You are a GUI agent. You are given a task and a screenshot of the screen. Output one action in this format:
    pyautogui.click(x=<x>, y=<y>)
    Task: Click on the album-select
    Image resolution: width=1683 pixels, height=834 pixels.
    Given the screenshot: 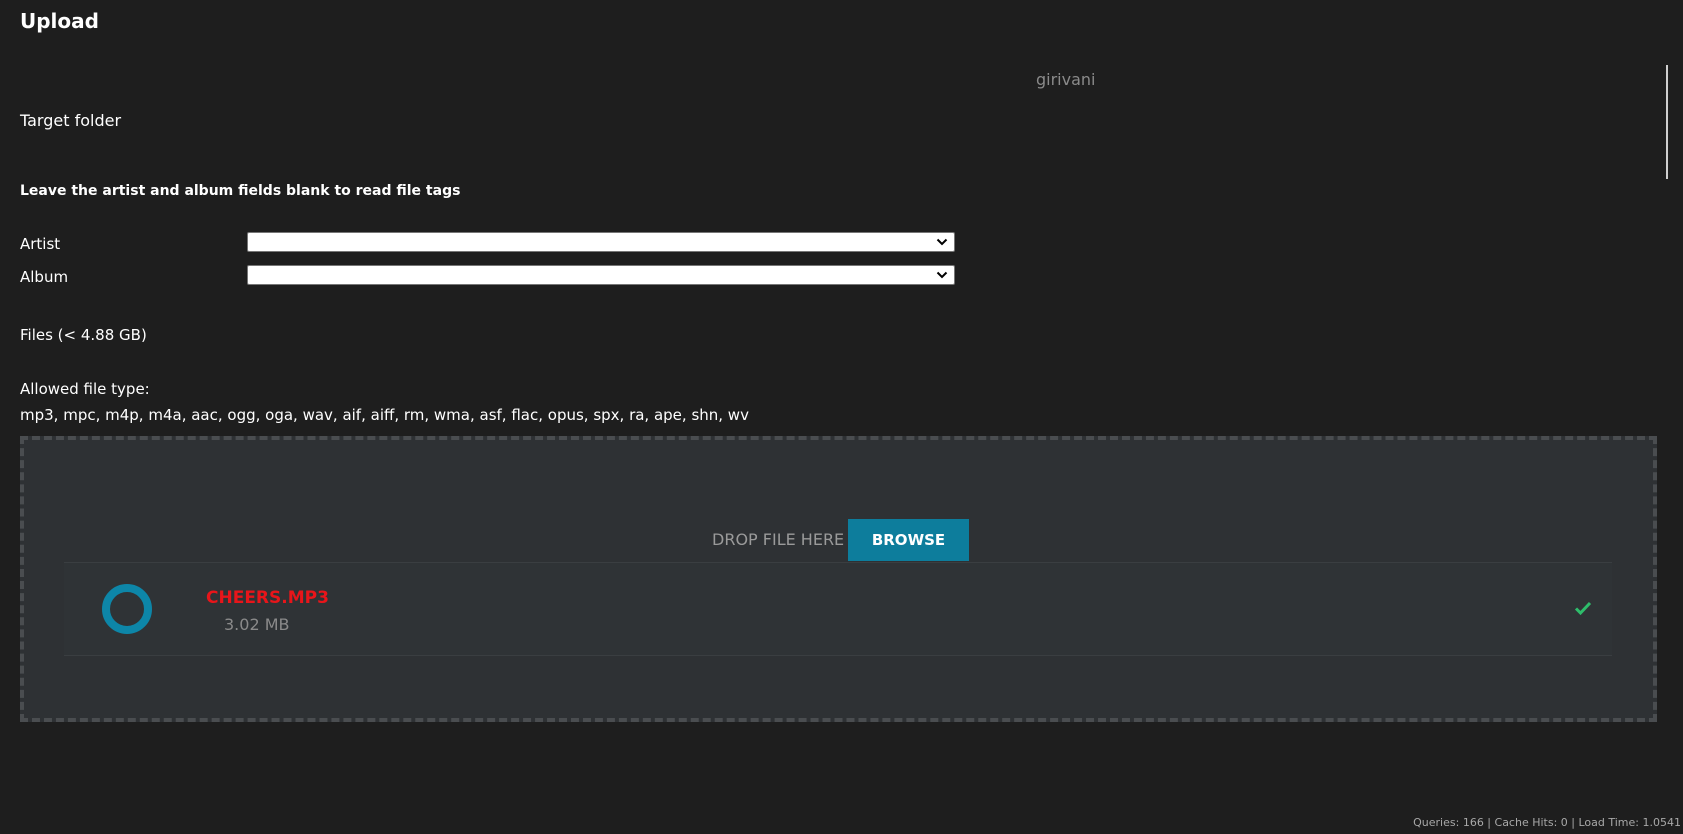 What is the action you would take?
    pyautogui.click(x=601, y=275)
    